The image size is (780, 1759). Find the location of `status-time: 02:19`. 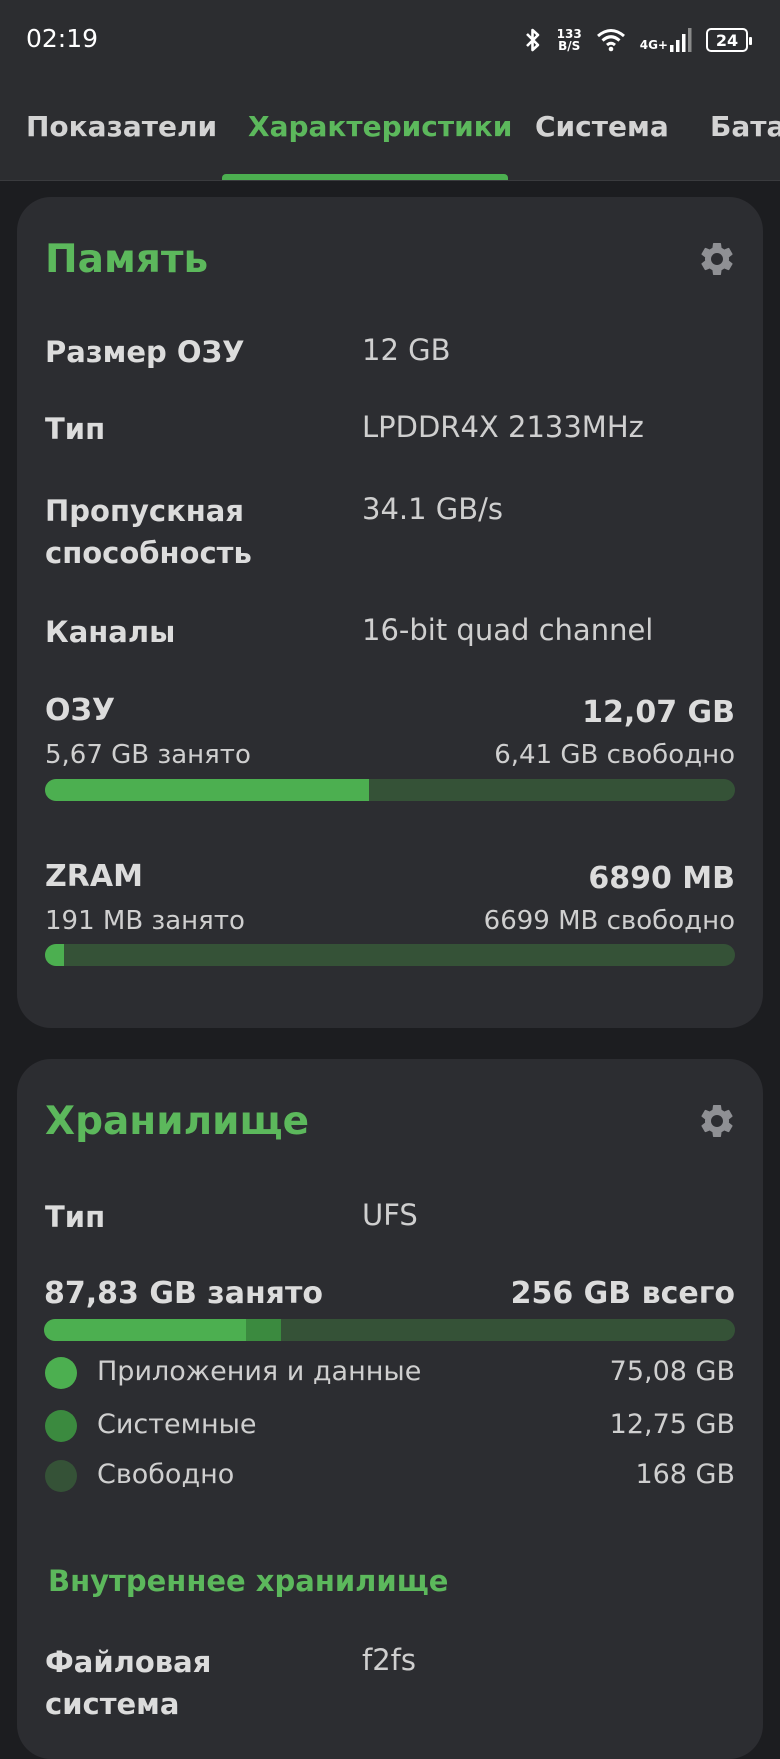

status-time: 02:19 is located at coordinates (62, 38).